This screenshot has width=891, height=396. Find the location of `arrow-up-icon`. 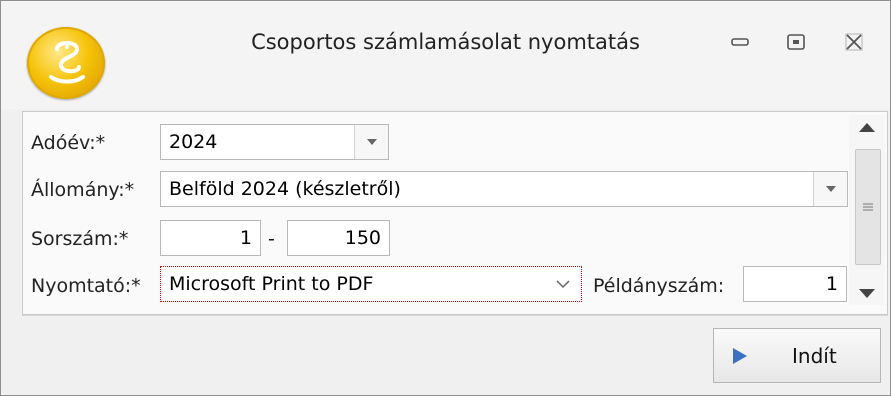

arrow-up-icon is located at coordinates (867, 127).